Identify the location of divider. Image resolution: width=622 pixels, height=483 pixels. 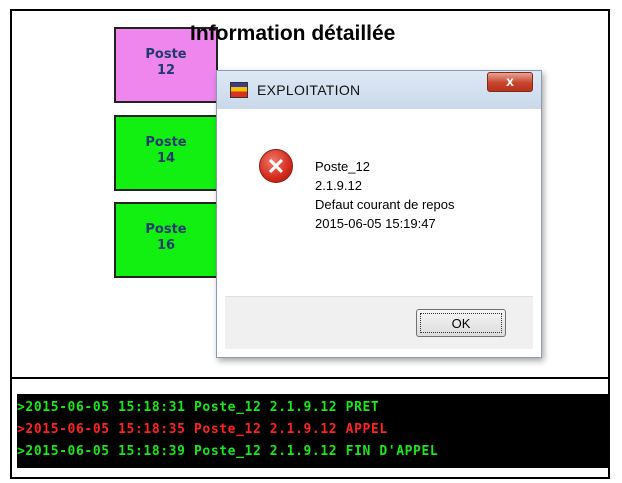
(310, 378).